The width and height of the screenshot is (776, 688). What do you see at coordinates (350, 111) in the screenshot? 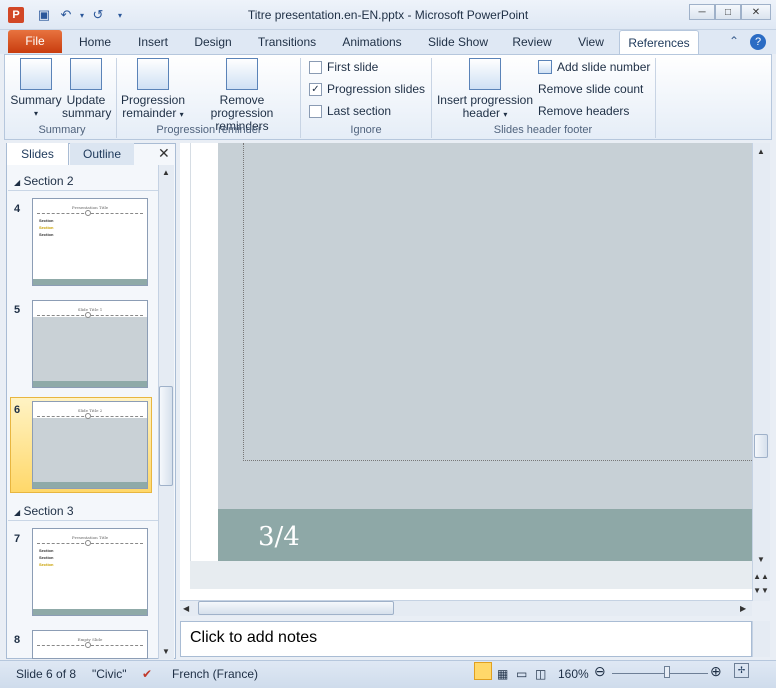
I see `last-section-checkbox: Last section` at bounding box center [350, 111].